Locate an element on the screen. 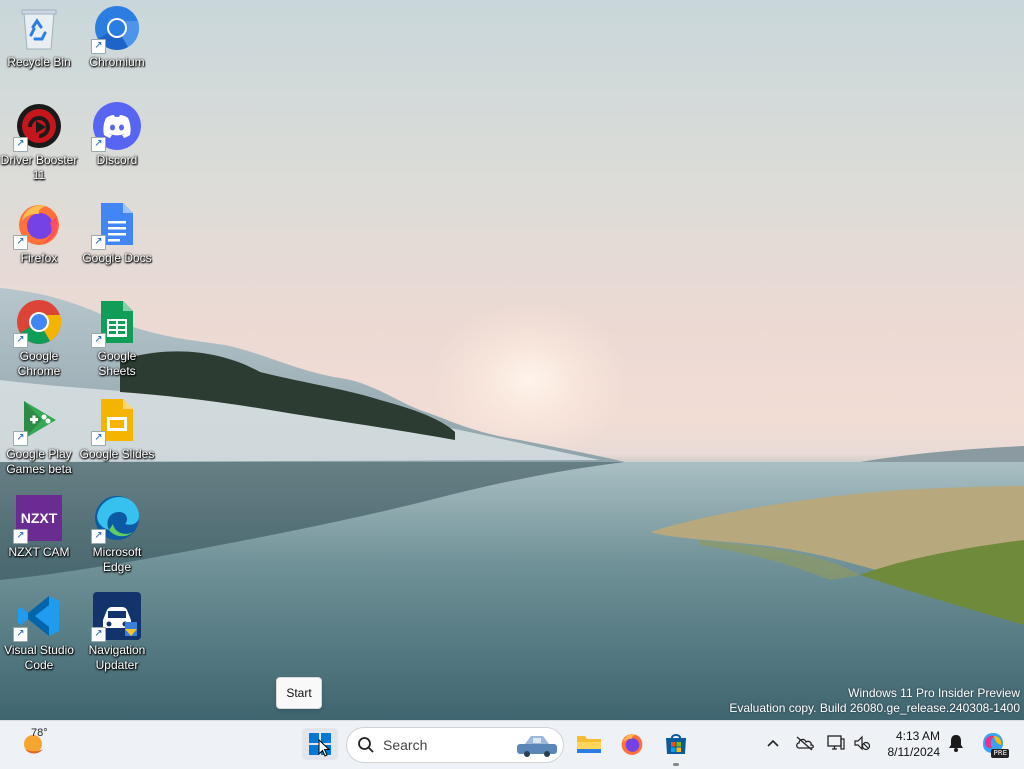  firefox-icon: ↗ is located at coordinates (38, 225).